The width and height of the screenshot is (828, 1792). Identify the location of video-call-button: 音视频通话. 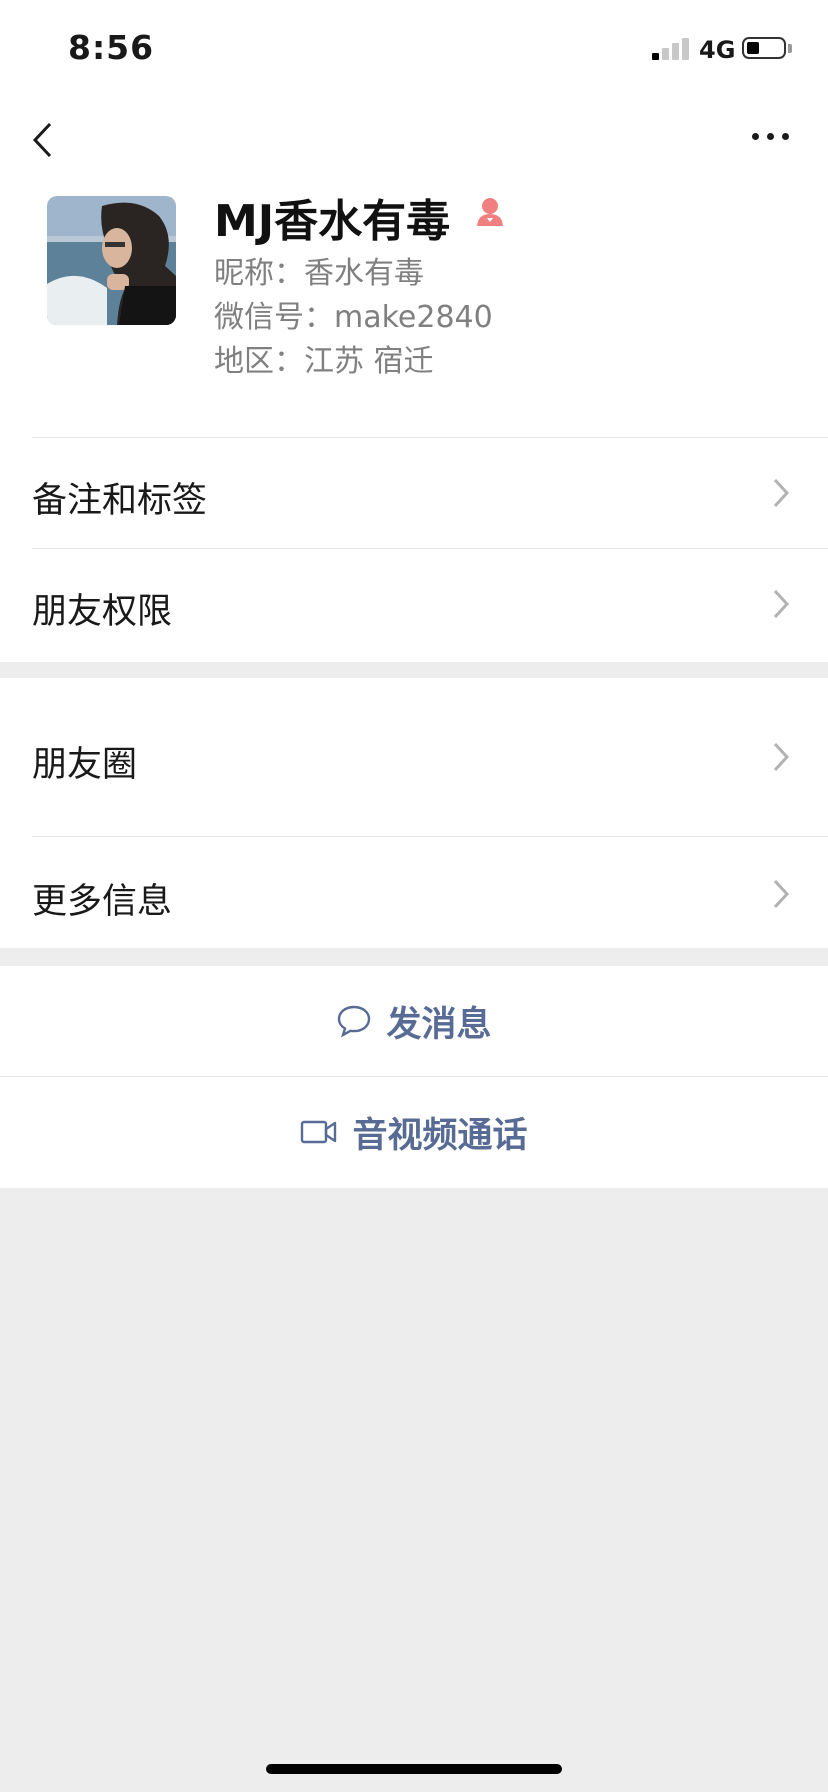
(414, 1132).